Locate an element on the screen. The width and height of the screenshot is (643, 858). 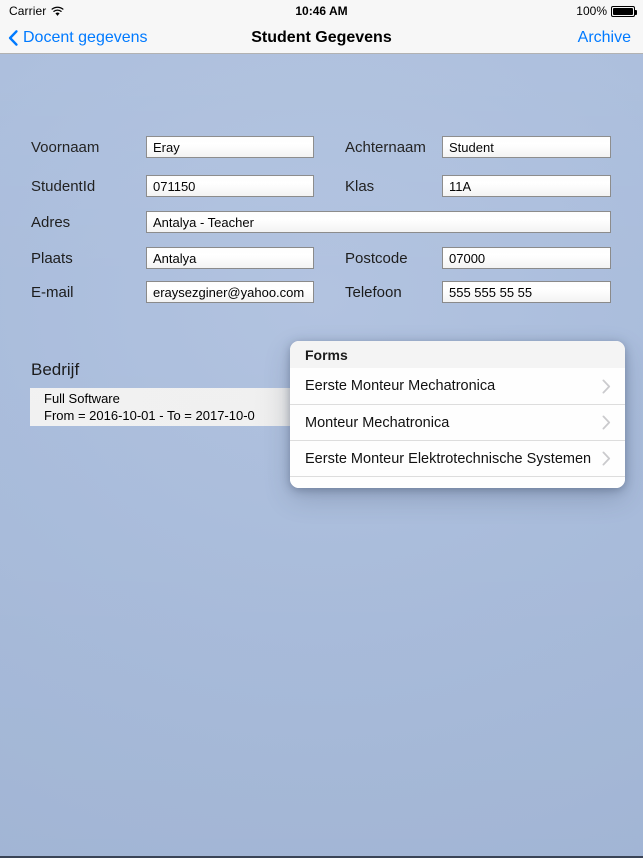
status-bar: Carrier 10:46 AM 100% is located at coordinates (321, 11).